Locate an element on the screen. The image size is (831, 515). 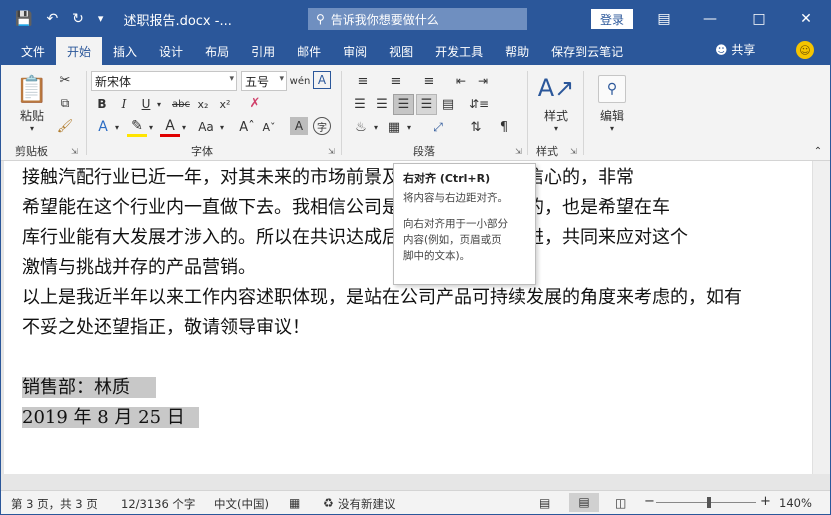
line-spacing-icon: ⇵≡ is located at coordinates (479, 104).